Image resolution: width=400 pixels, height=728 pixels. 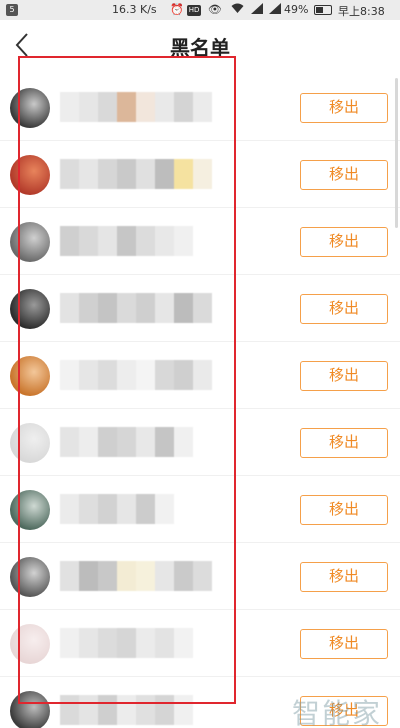 What do you see at coordinates (323, 10) in the screenshot?
I see `battery-icon` at bounding box center [323, 10].